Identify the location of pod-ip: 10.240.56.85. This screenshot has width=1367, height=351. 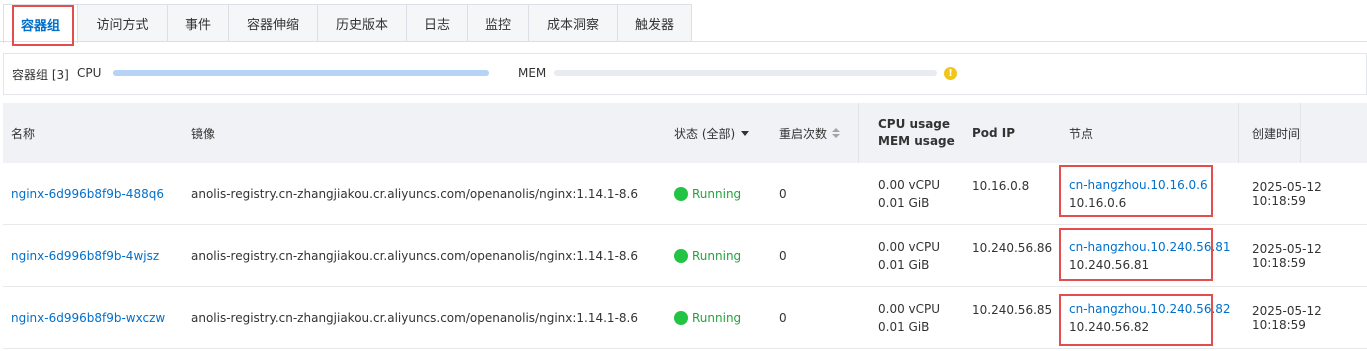
(1012, 310).